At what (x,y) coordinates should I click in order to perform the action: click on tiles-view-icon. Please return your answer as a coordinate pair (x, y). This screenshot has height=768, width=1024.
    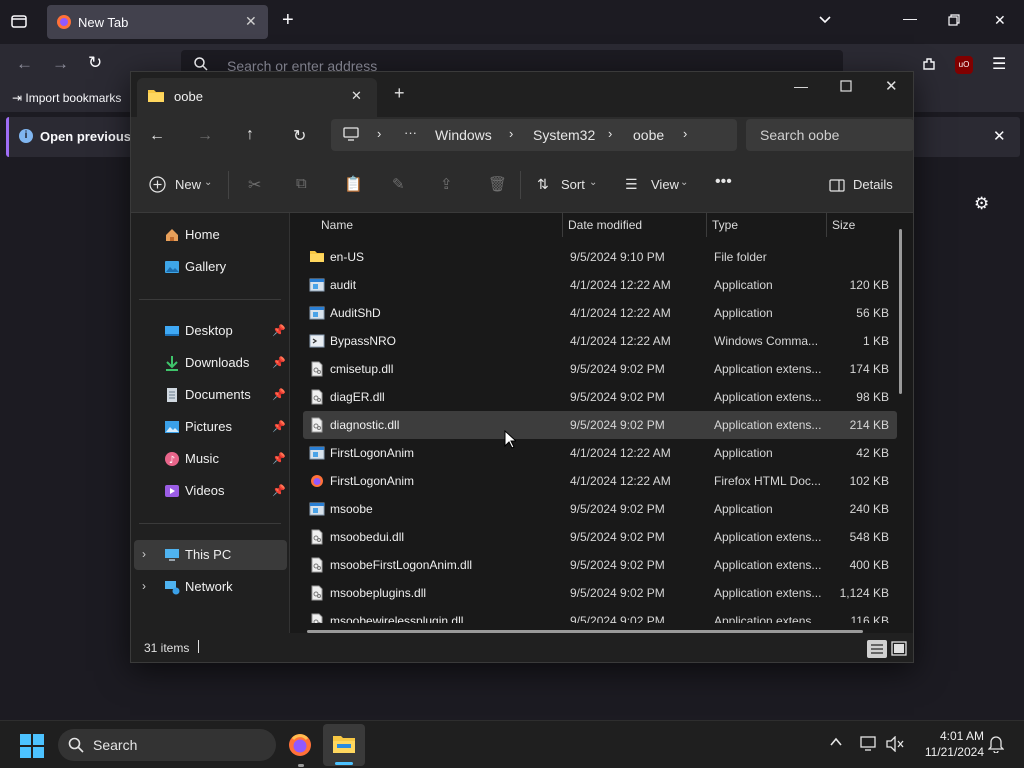
    Looking at the image, I should click on (899, 649).